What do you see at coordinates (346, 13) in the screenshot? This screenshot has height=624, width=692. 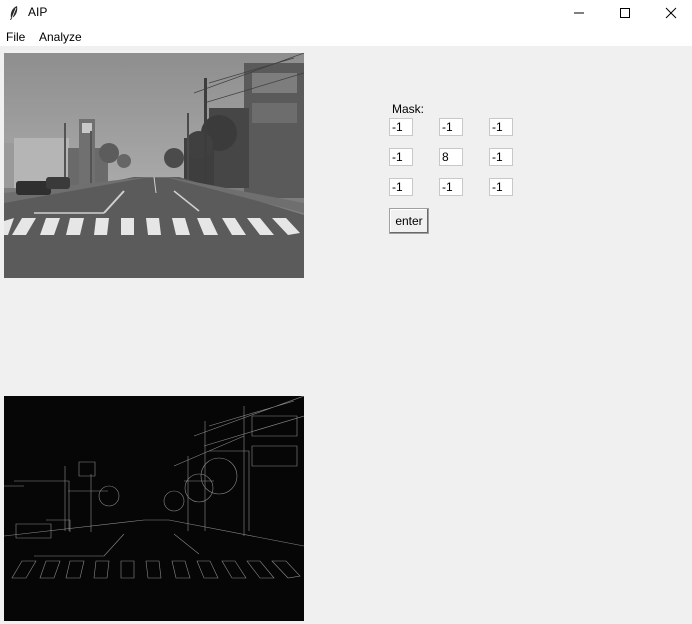 I see `title-bar: AIP` at bounding box center [346, 13].